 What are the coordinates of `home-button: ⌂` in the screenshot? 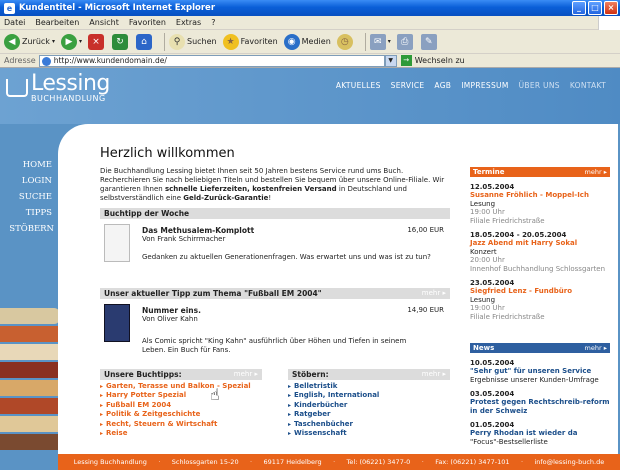 It's located at (144, 41).